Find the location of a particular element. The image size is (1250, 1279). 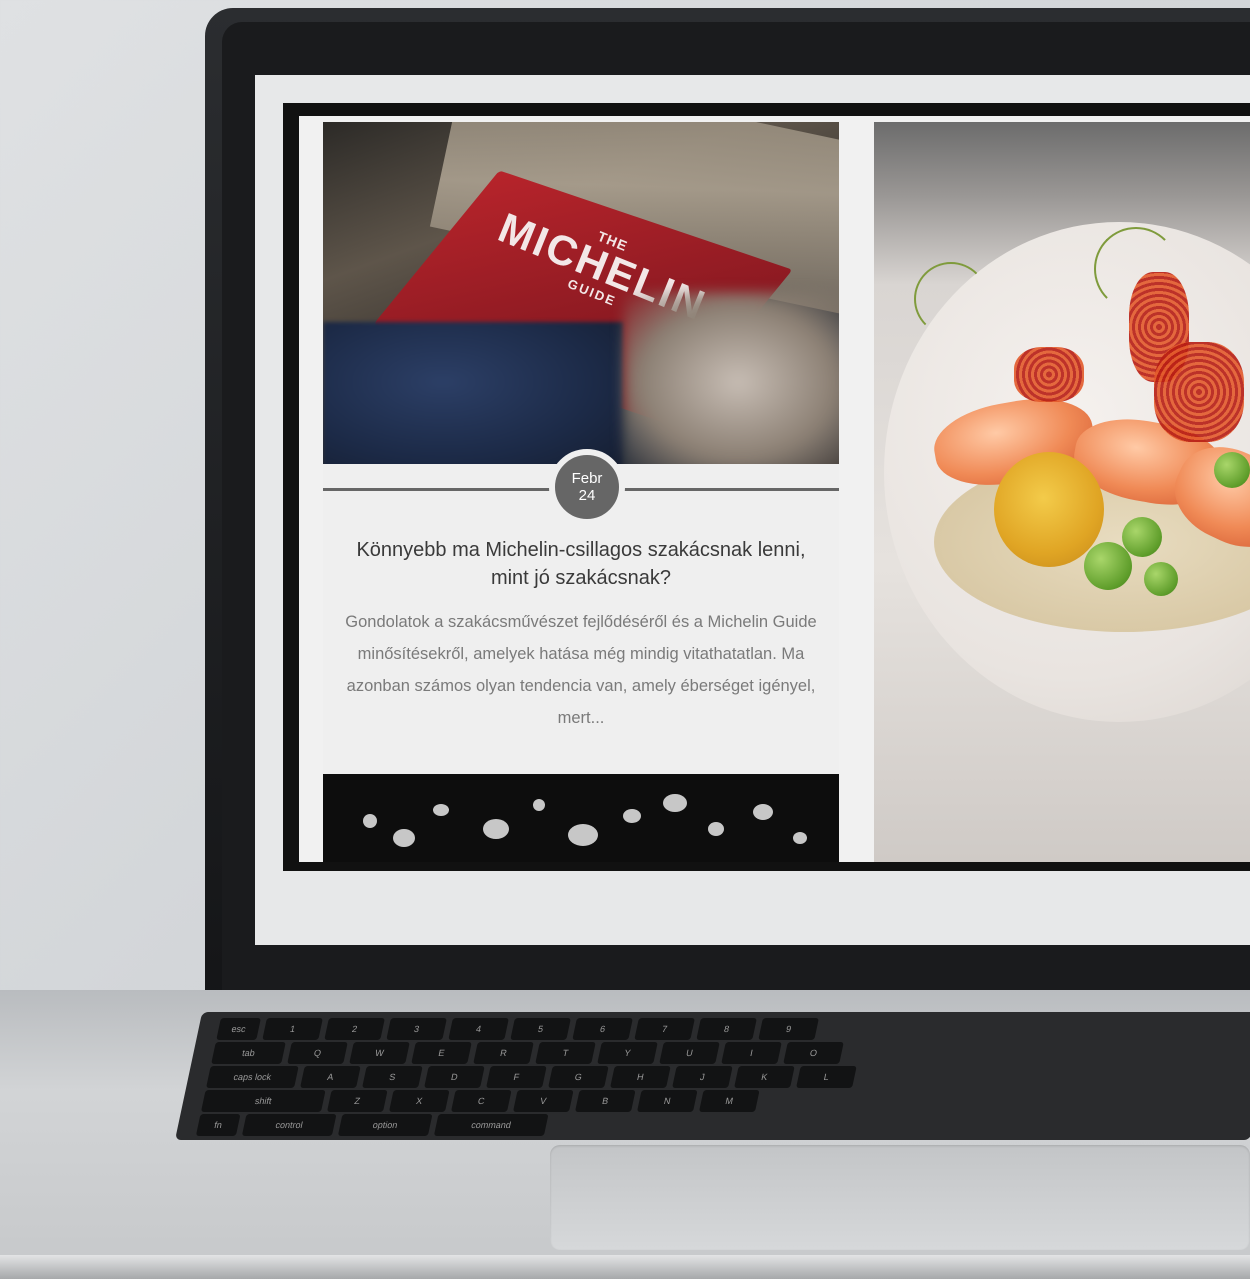

date-day: 24 is located at coordinates (587, 495).